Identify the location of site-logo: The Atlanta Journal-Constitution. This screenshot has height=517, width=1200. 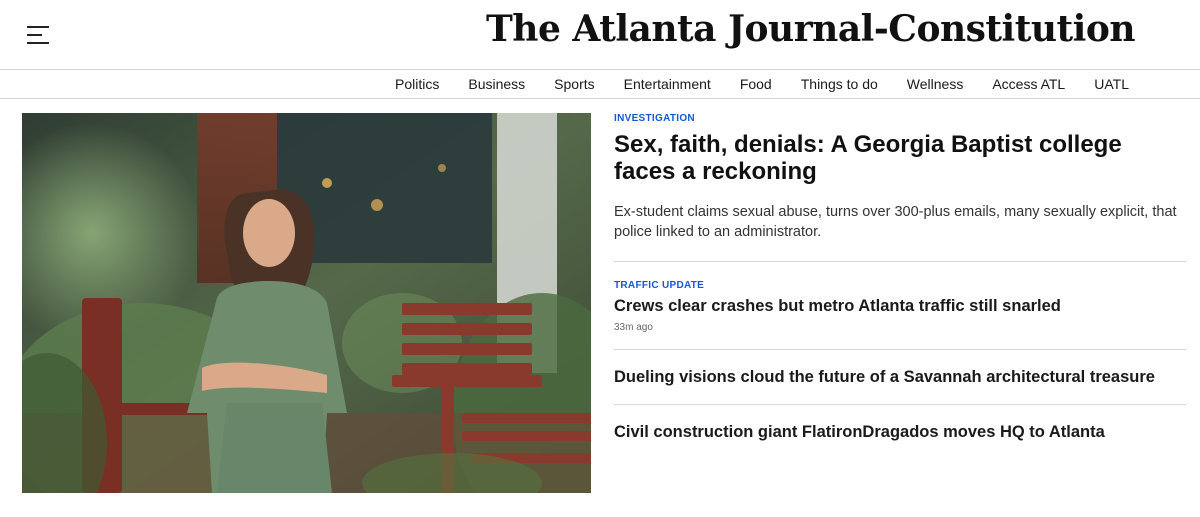
(811, 29).